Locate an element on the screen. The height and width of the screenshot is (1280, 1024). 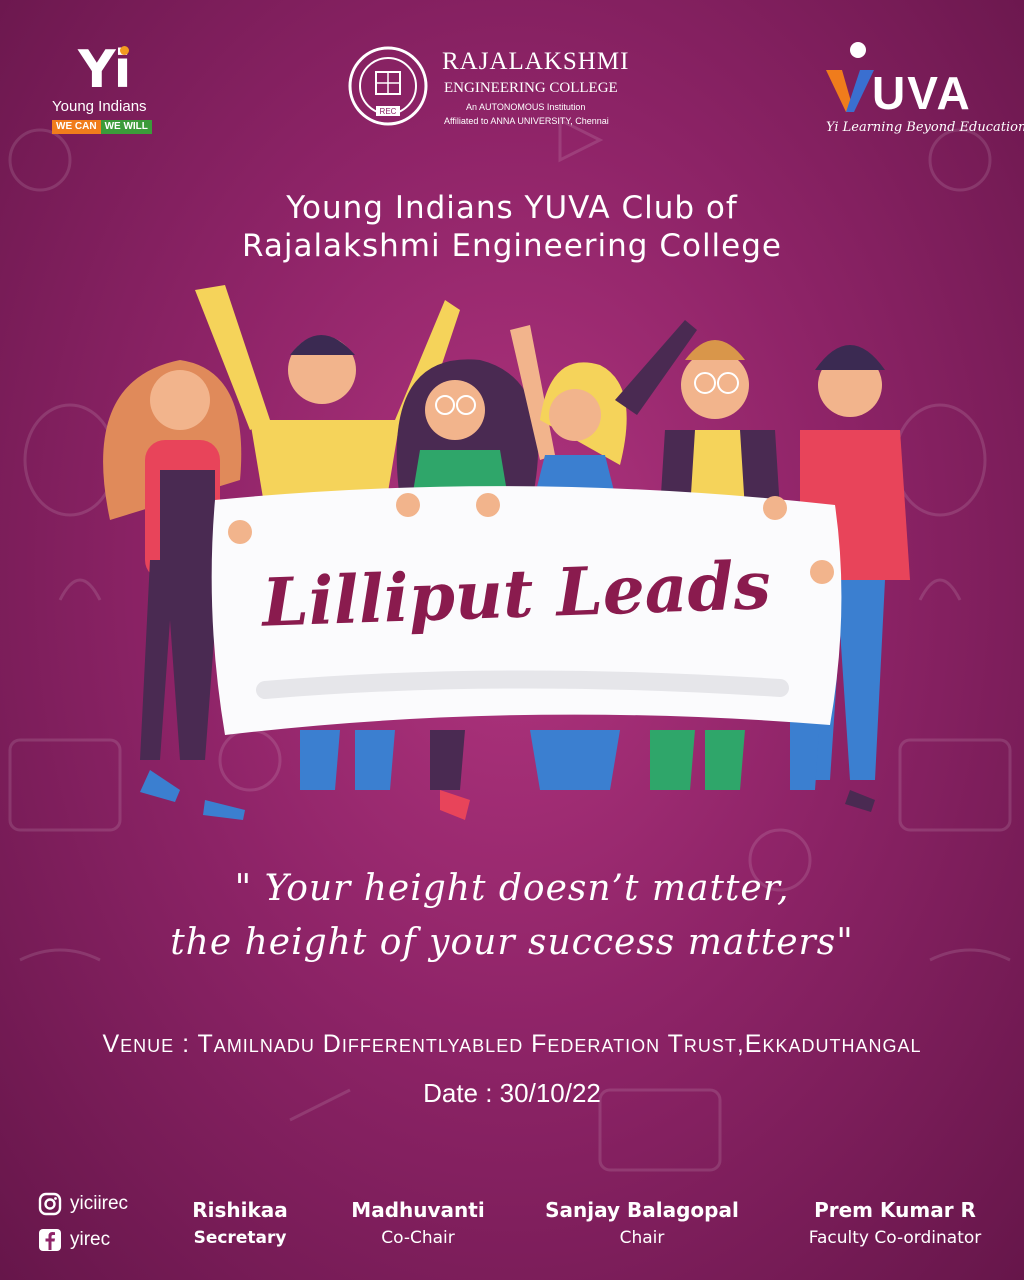
facebook-handle-text: yirec is located at coordinates (90, 1239).